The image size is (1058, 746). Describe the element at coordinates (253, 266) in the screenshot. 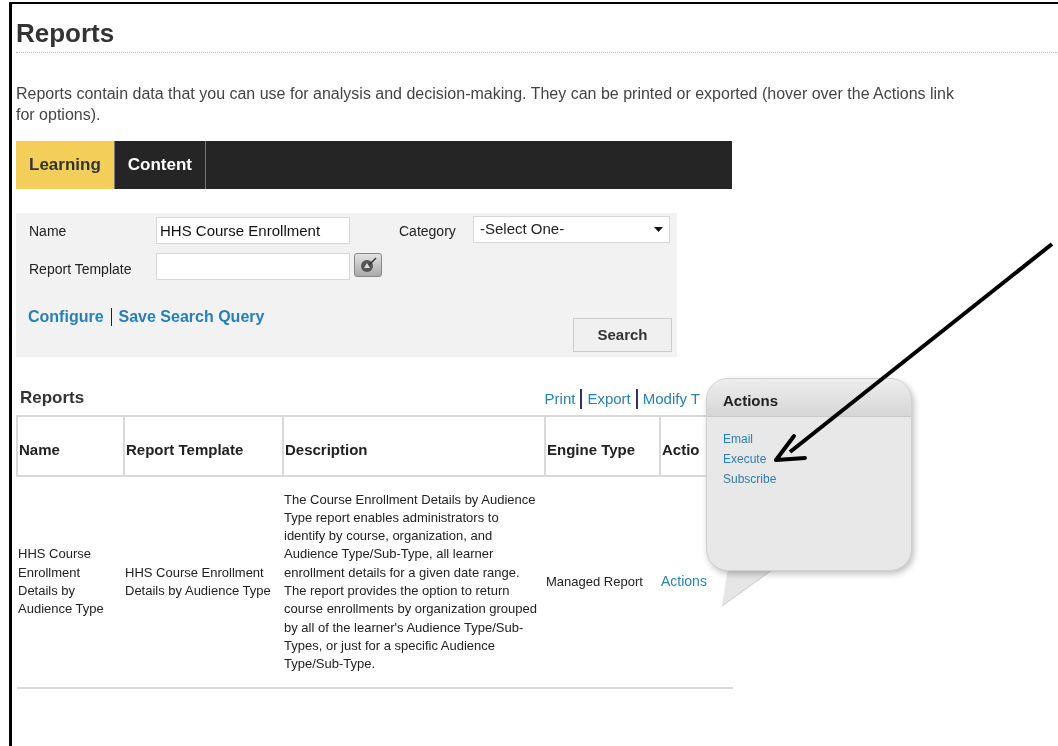

I see `template-field` at that location.